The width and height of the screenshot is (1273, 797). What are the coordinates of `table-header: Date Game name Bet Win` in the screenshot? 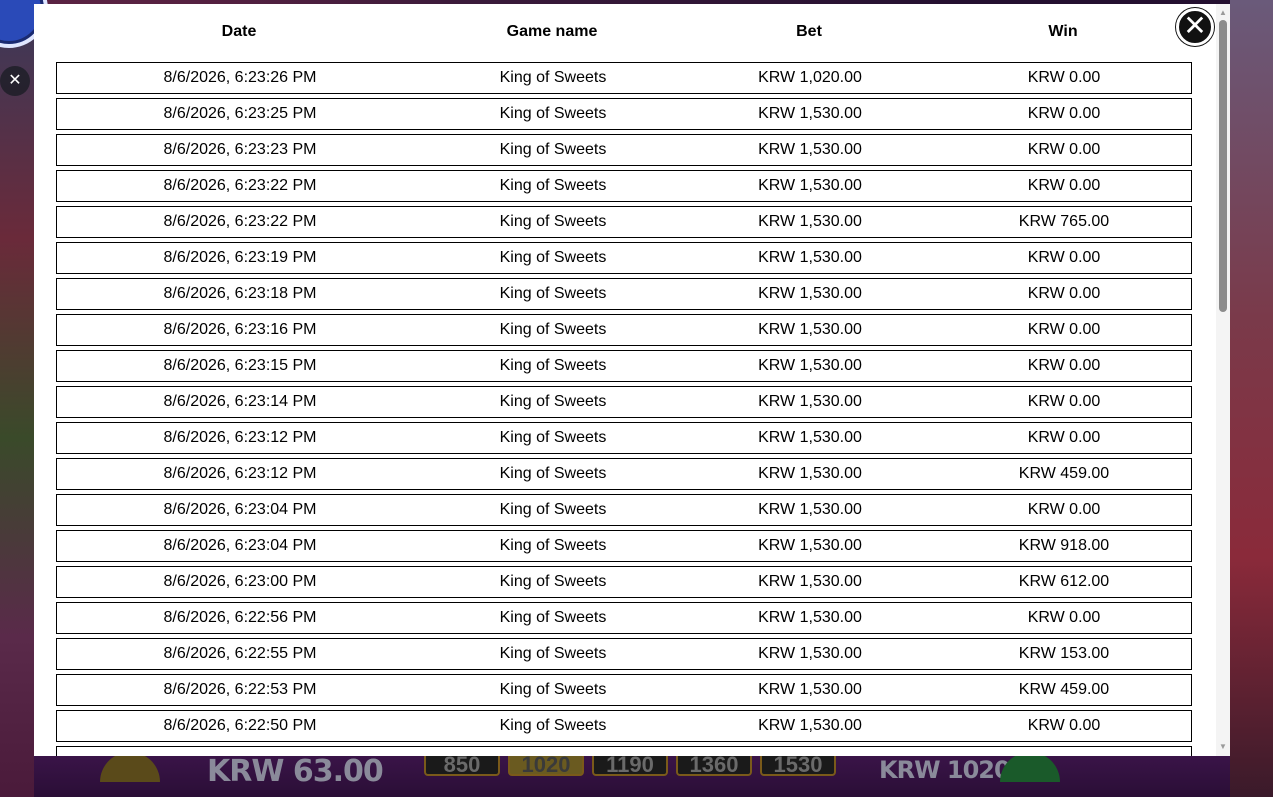 It's located at (624, 36).